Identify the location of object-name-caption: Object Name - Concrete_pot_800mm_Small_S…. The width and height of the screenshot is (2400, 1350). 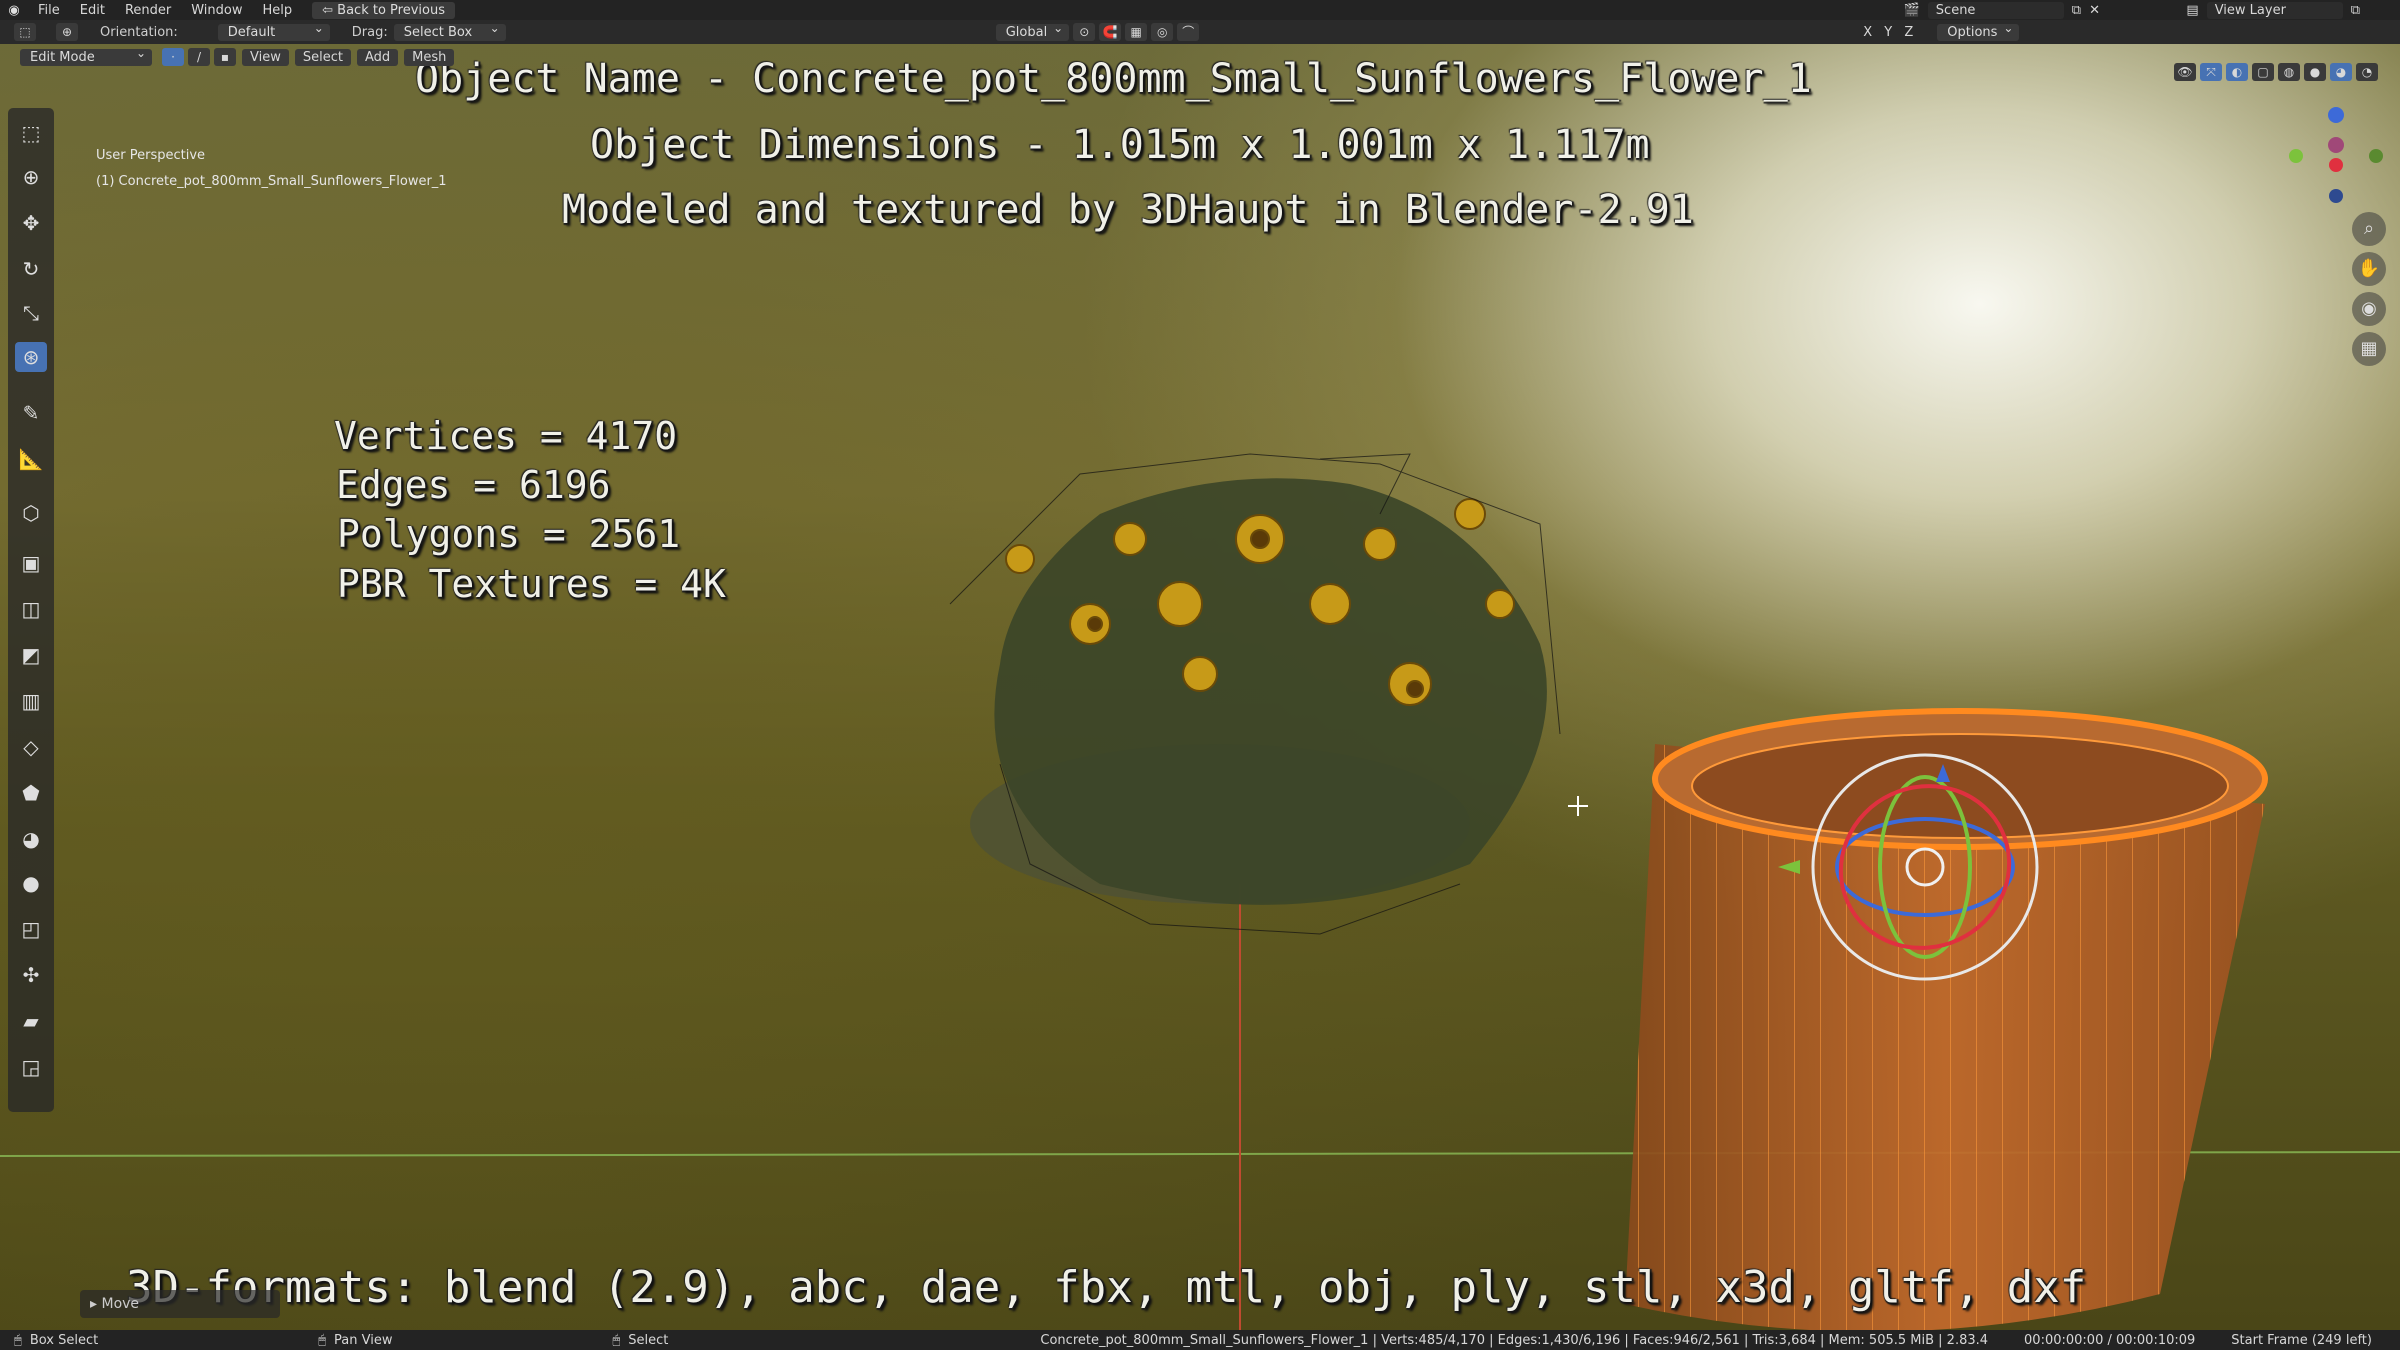
(1113, 79).